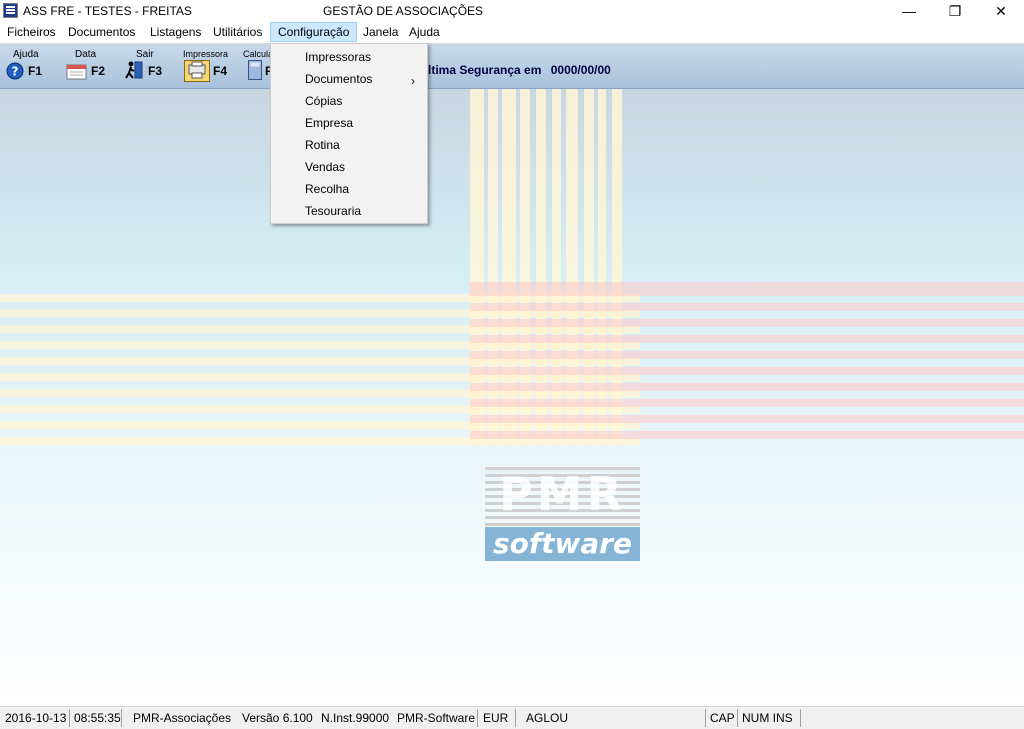  What do you see at coordinates (333, 211) in the screenshot?
I see `dropdown-item-tesouraria: Tesouraria` at bounding box center [333, 211].